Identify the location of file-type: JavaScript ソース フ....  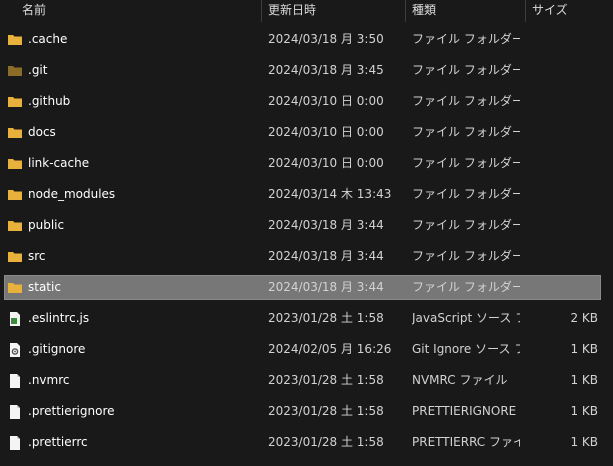
(466, 318).